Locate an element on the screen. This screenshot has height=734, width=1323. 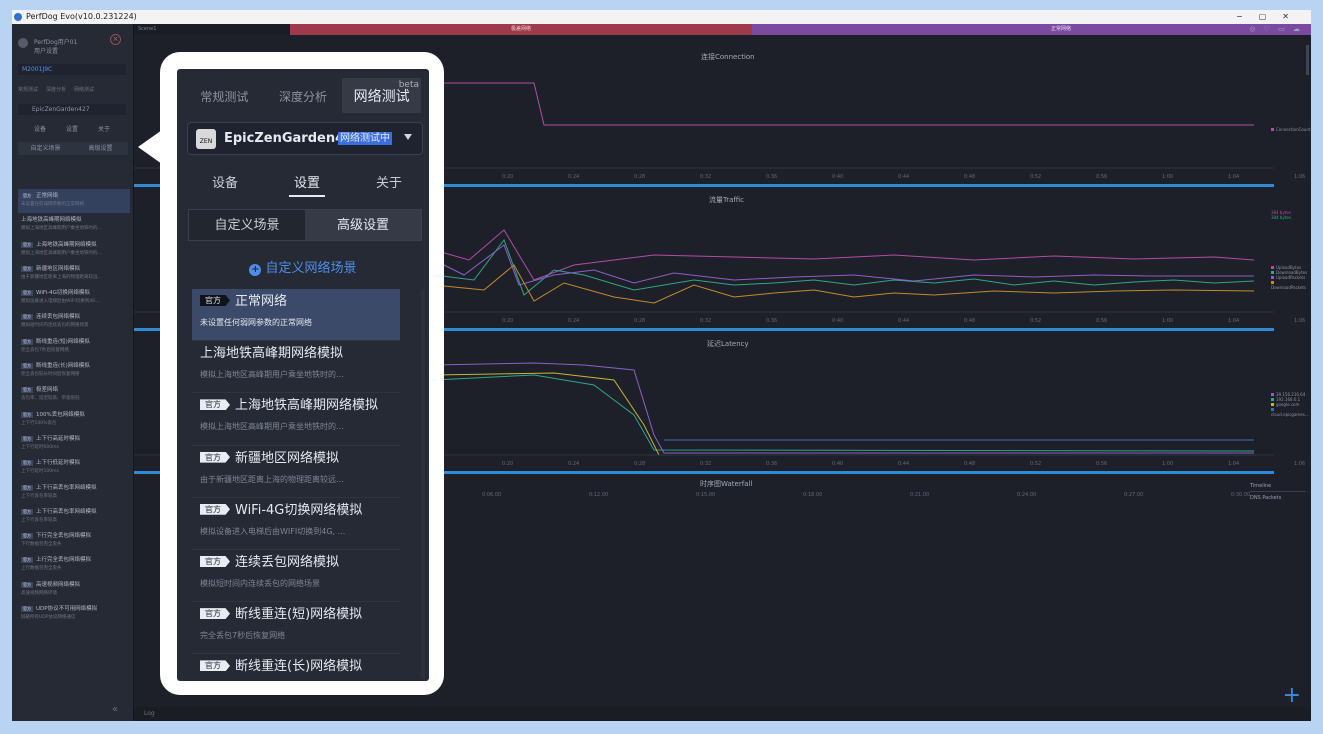
sidebar-scene-name: 新疆地区网络模拟 is located at coordinates (58, 268).